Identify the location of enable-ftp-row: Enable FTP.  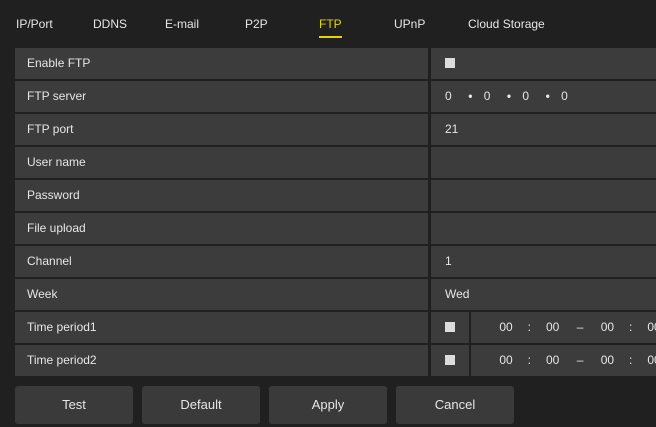
(335, 63).